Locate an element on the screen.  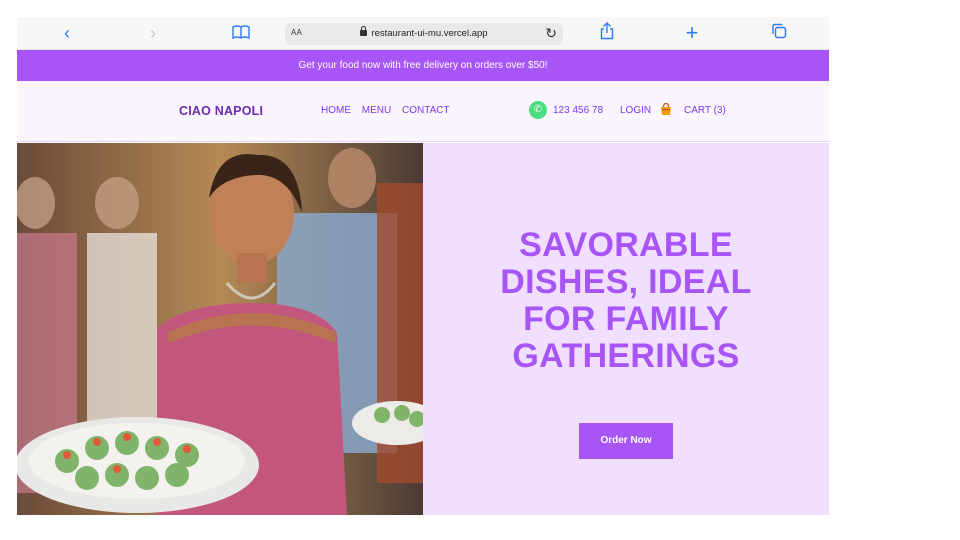
bookmarks-icon is located at coordinates (241, 33).